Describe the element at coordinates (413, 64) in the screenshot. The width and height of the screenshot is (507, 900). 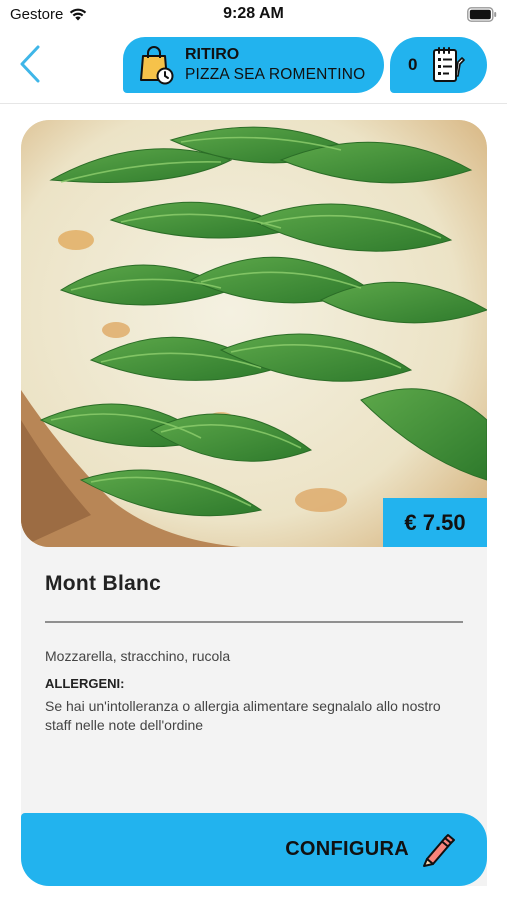
I see `cart-item-count: 0` at that location.